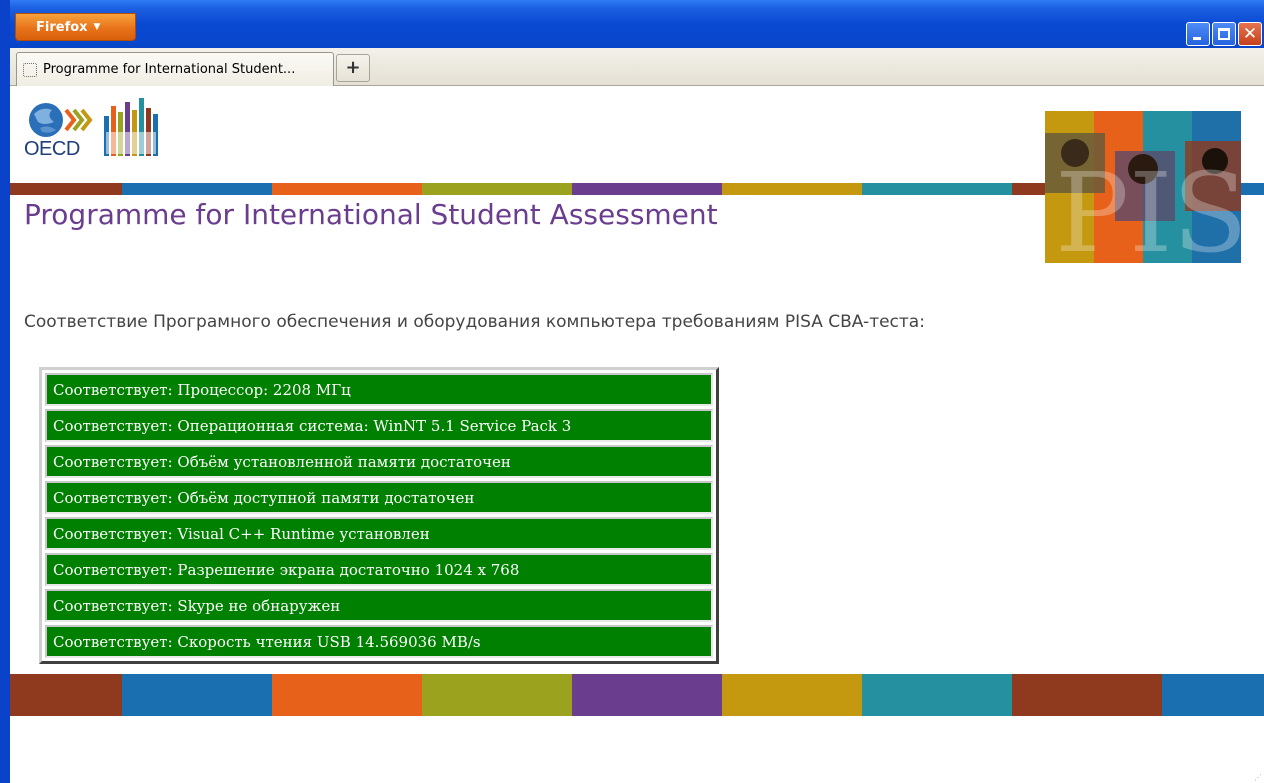 Image resolution: width=1264 pixels, height=783 pixels. I want to click on close-icon: ✕, so click(1250, 34).